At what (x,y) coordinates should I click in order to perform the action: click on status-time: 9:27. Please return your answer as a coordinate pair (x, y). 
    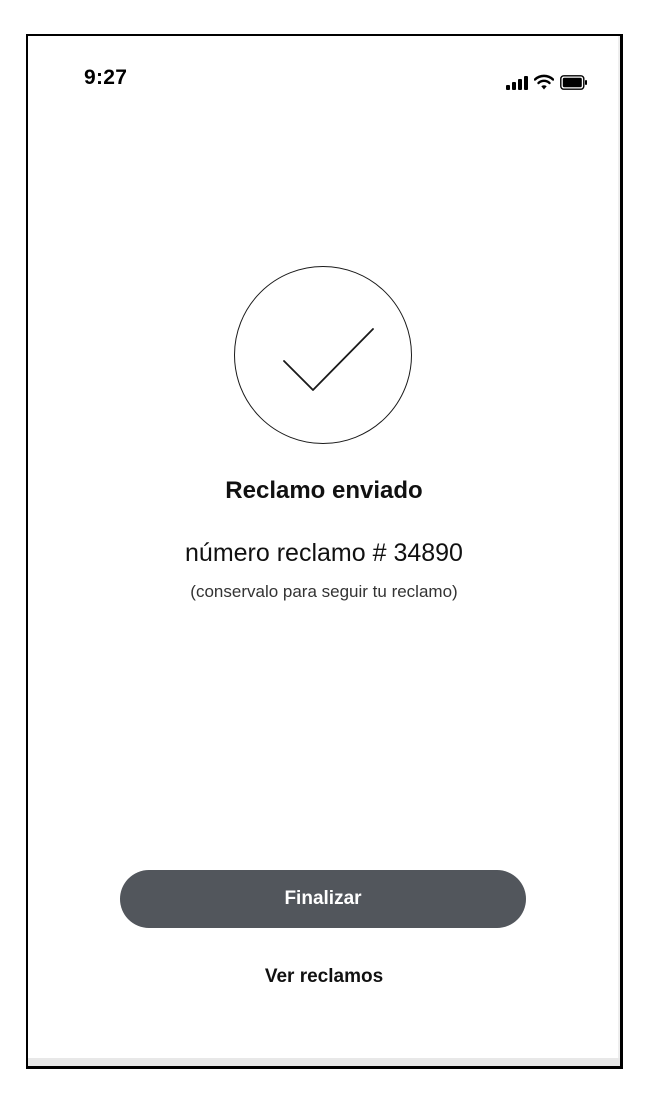
    Looking at the image, I should click on (106, 77).